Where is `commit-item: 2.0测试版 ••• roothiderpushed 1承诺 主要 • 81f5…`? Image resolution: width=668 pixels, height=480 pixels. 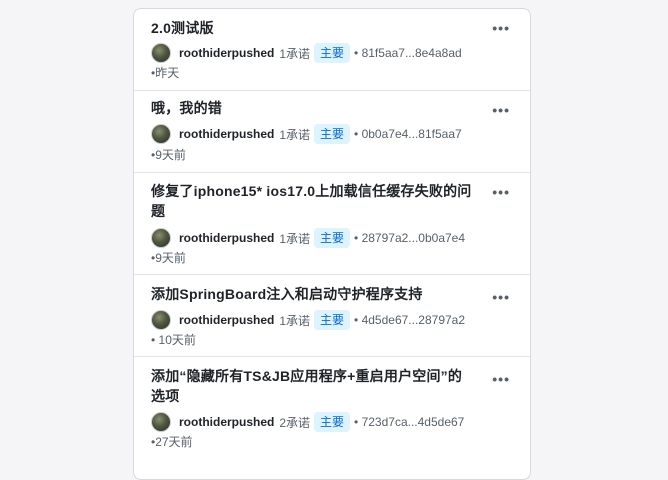
commit-item: 2.0测试版 ••• roothiderpushed 1承诺 主要 • 81f5… is located at coordinates (332, 50).